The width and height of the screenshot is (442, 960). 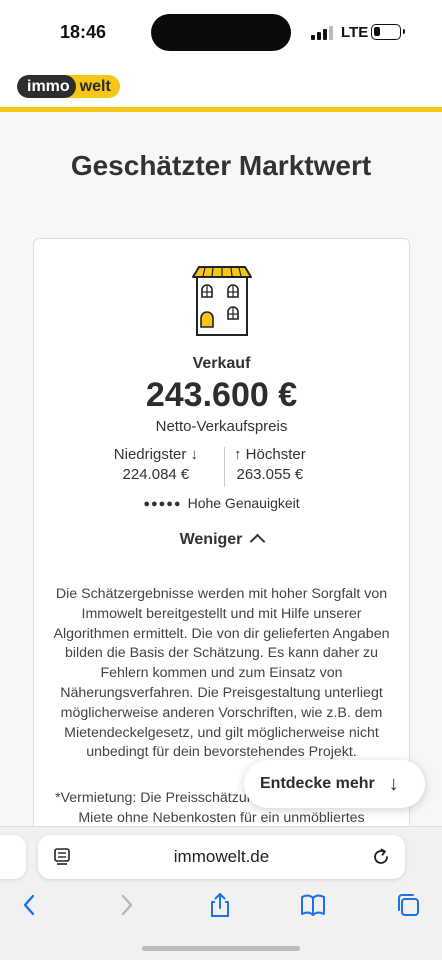 What do you see at coordinates (162, 504) in the screenshot?
I see `accuracy-dots-icon: ●●●●●` at bounding box center [162, 504].